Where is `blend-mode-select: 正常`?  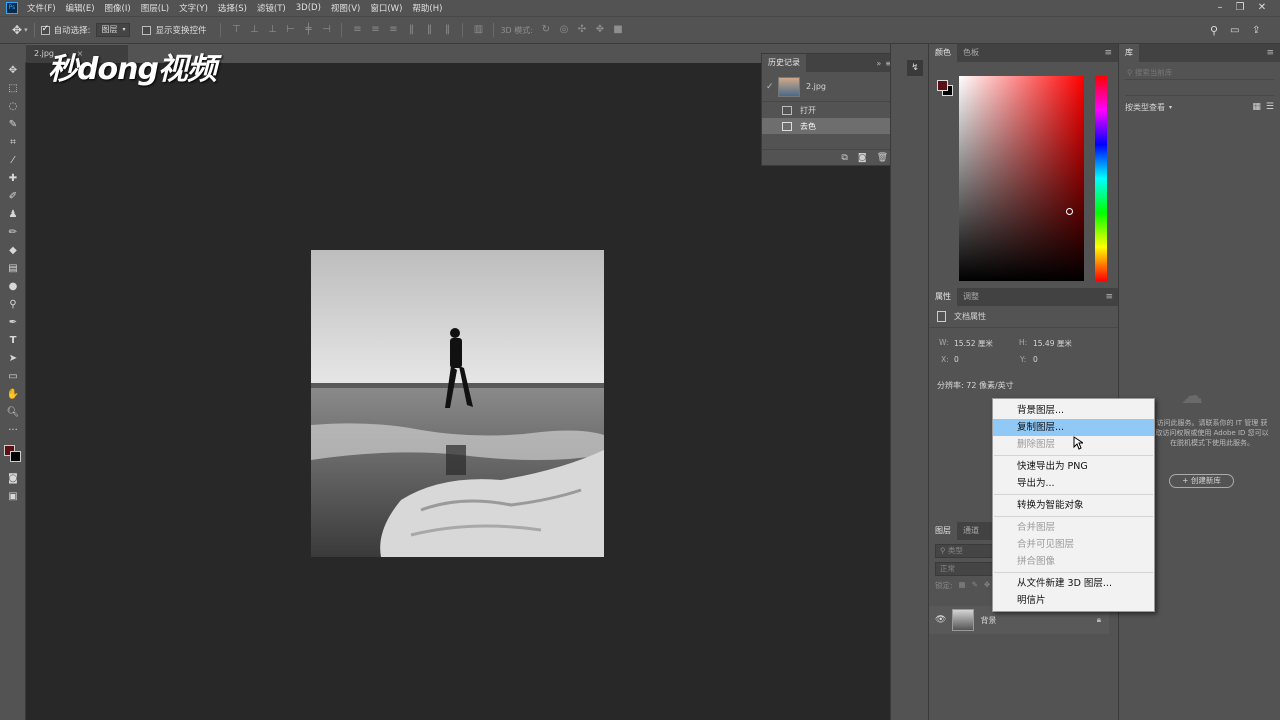
blend-mode-select: 正常 is located at coordinates (965, 569).